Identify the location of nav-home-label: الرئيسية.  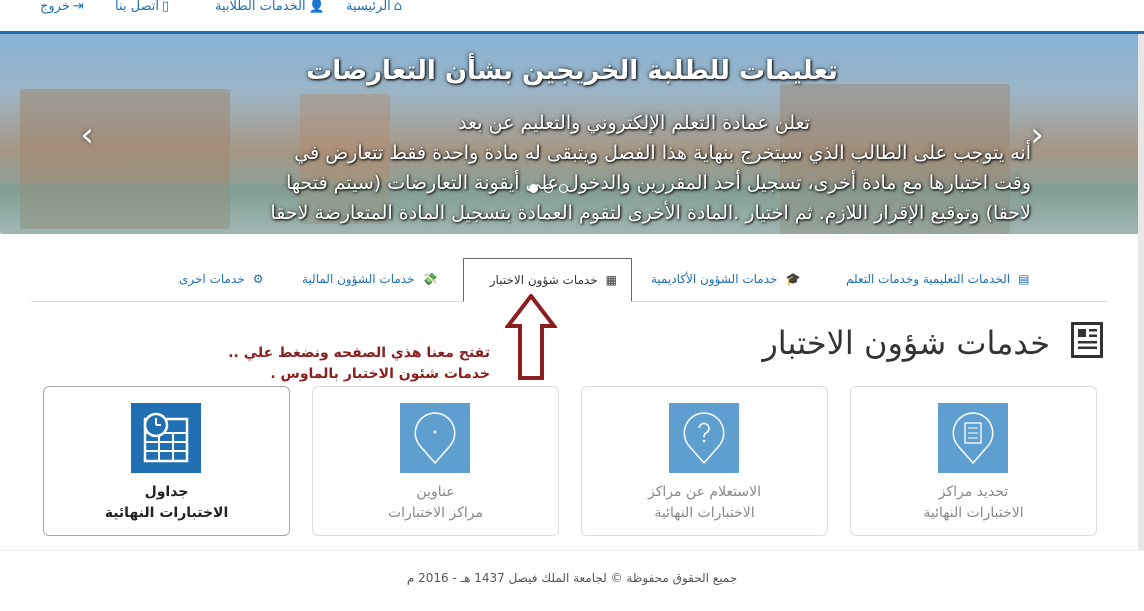
(368, 7).